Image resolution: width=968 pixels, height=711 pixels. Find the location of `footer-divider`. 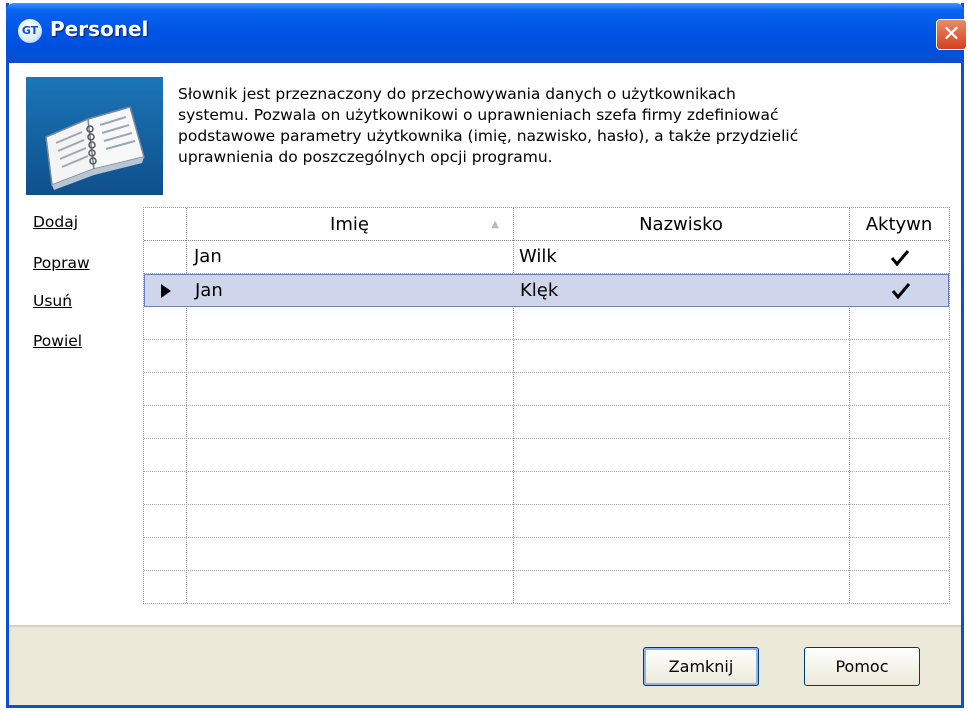

footer-divider is located at coordinates (485, 626).